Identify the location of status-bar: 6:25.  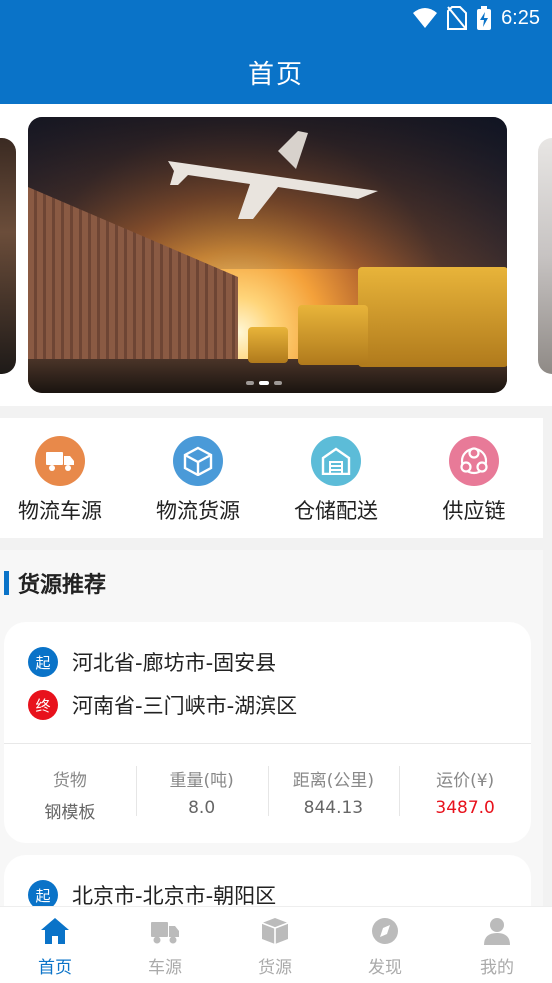
(276, 20).